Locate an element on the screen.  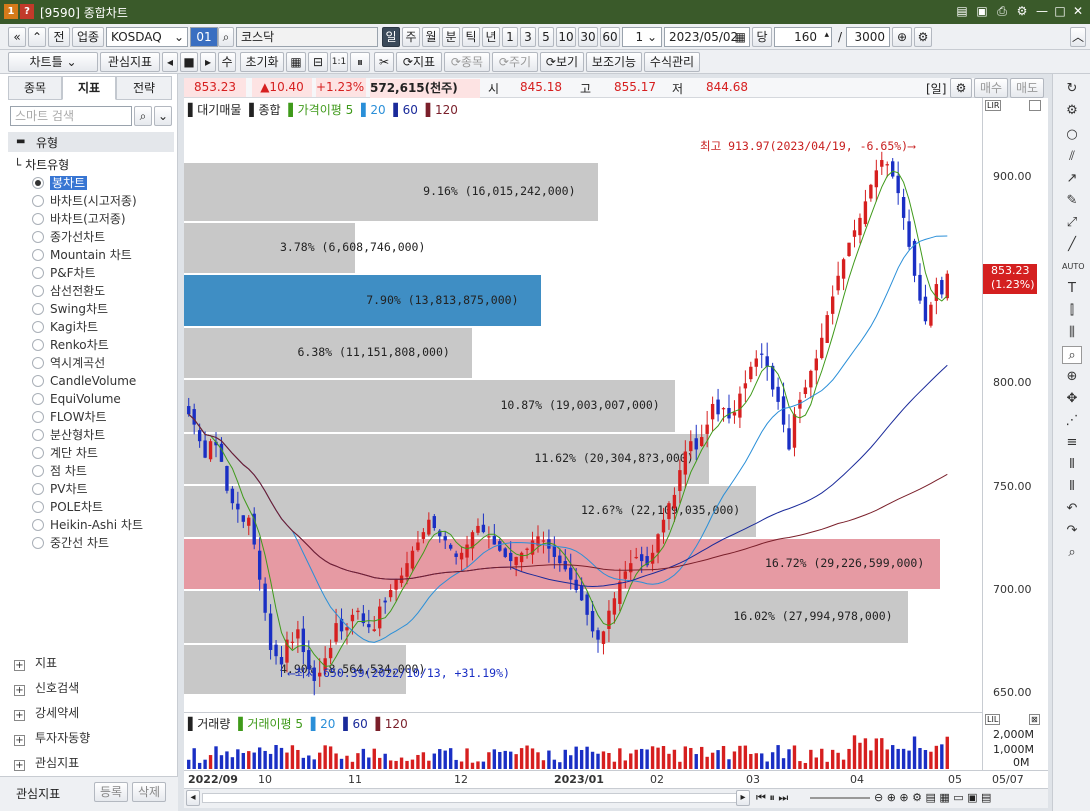
stop-icon: ■ is located at coordinates (189, 62).